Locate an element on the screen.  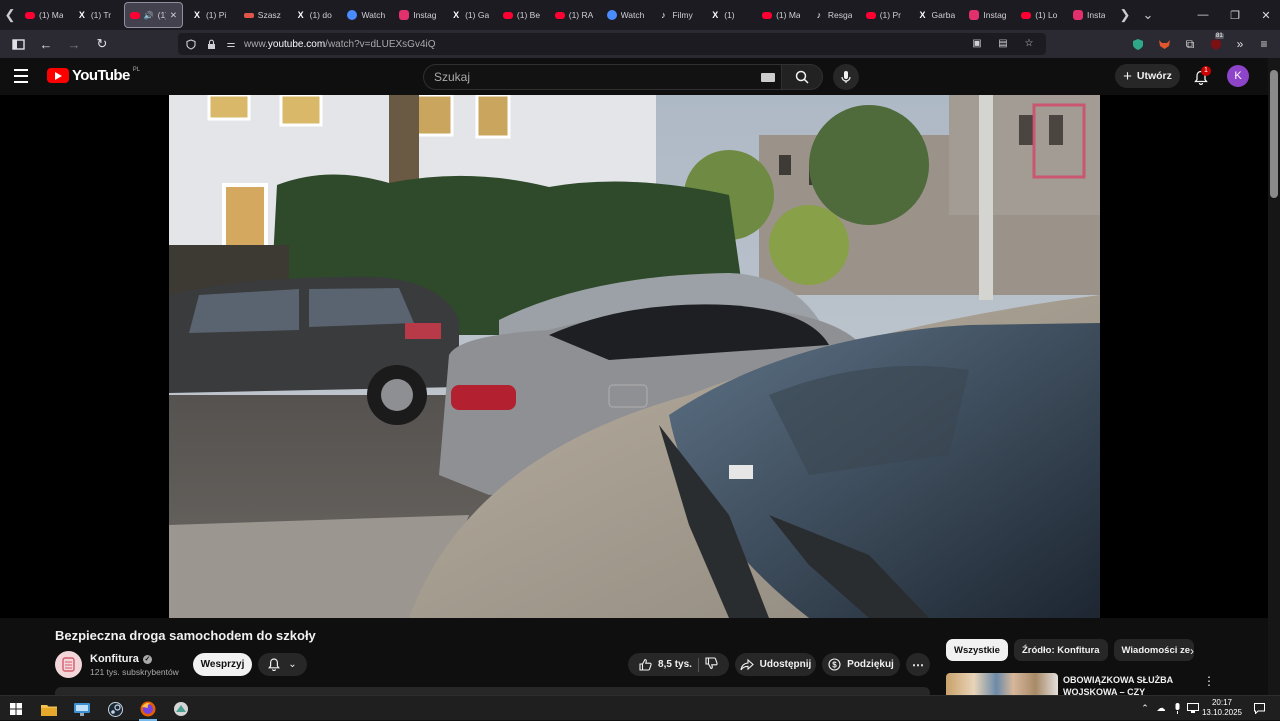
lock-icon is located at coordinates (211, 44).